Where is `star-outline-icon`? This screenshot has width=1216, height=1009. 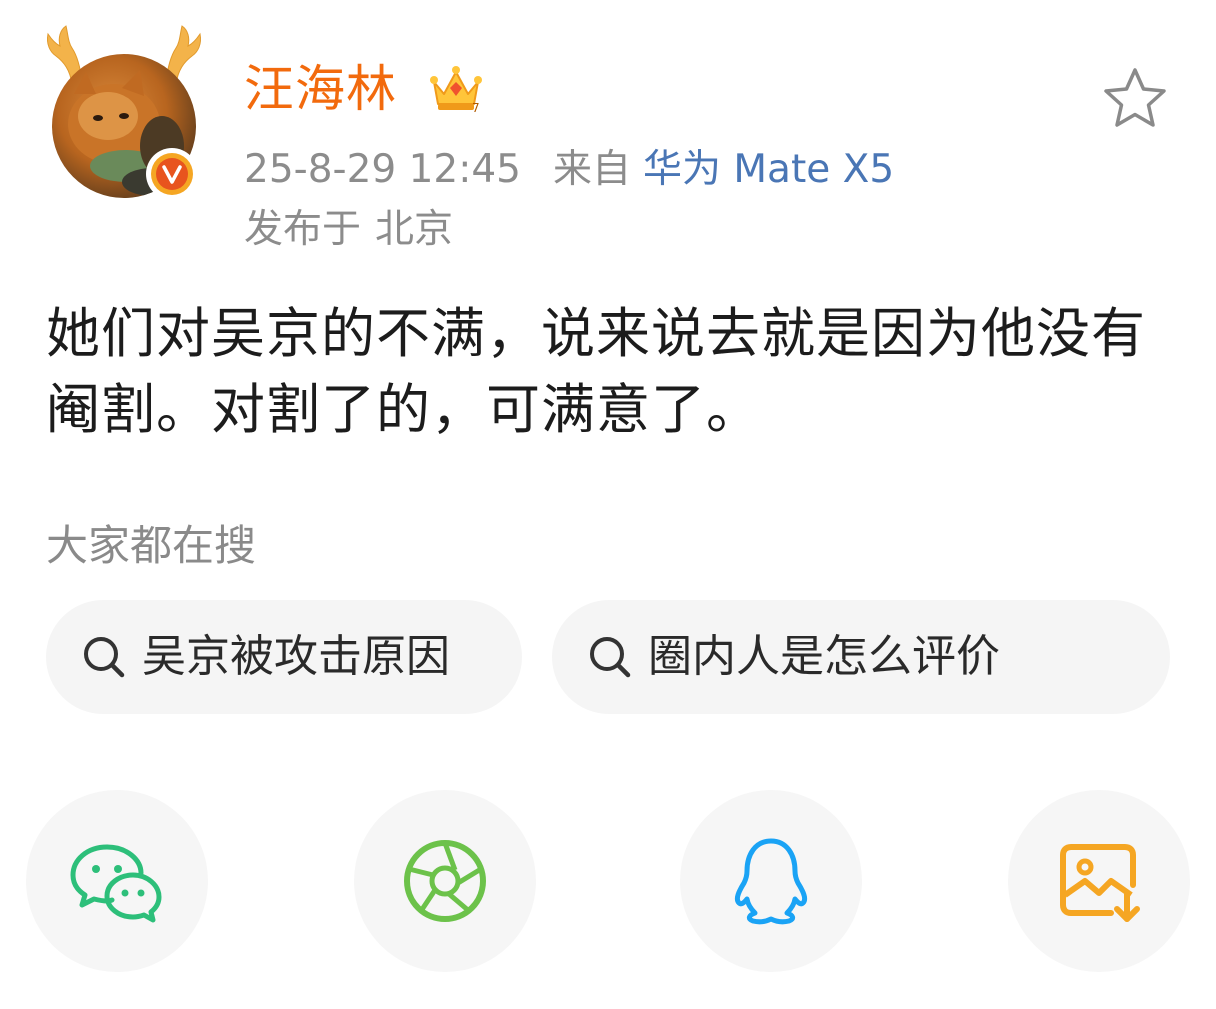 star-outline-icon is located at coordinates (1135, 99).